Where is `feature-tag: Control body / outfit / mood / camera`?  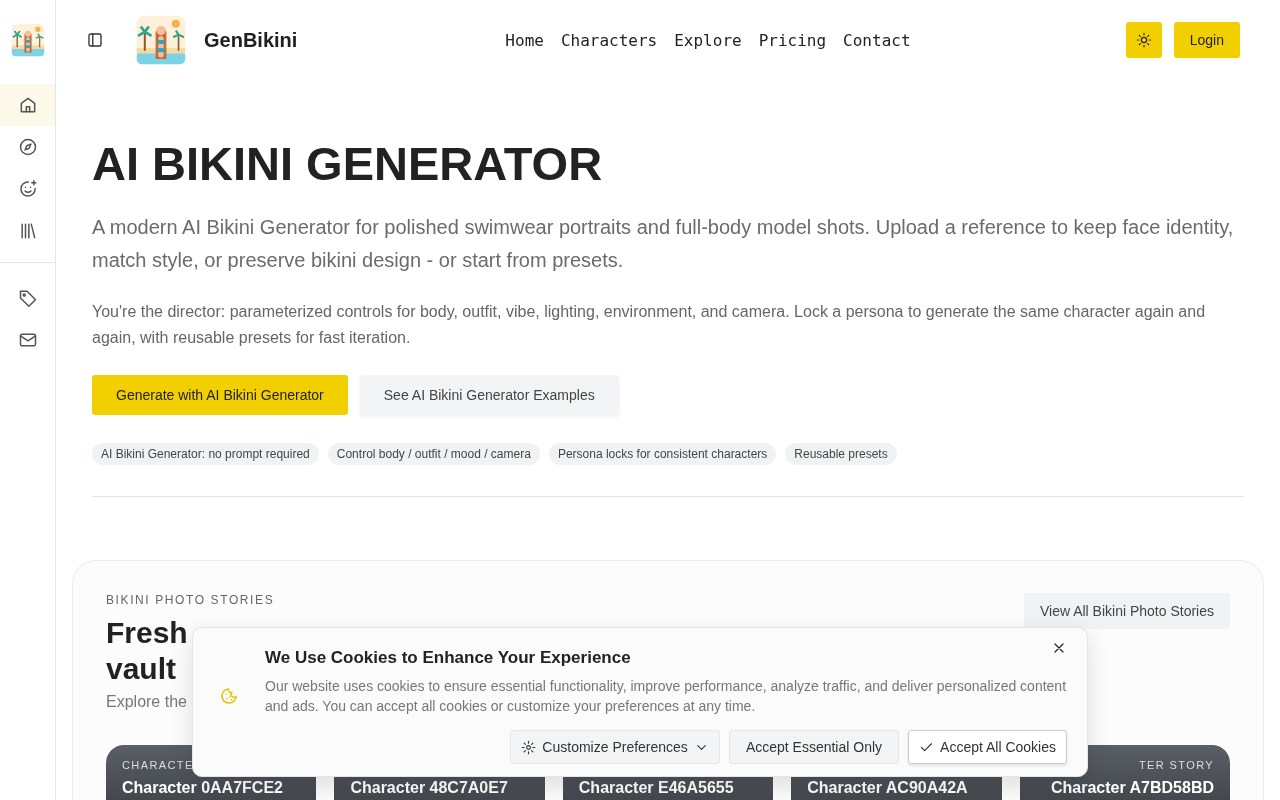
feature-tag: Control body / outfit / mood / camera is located at coordinates (433, 454).